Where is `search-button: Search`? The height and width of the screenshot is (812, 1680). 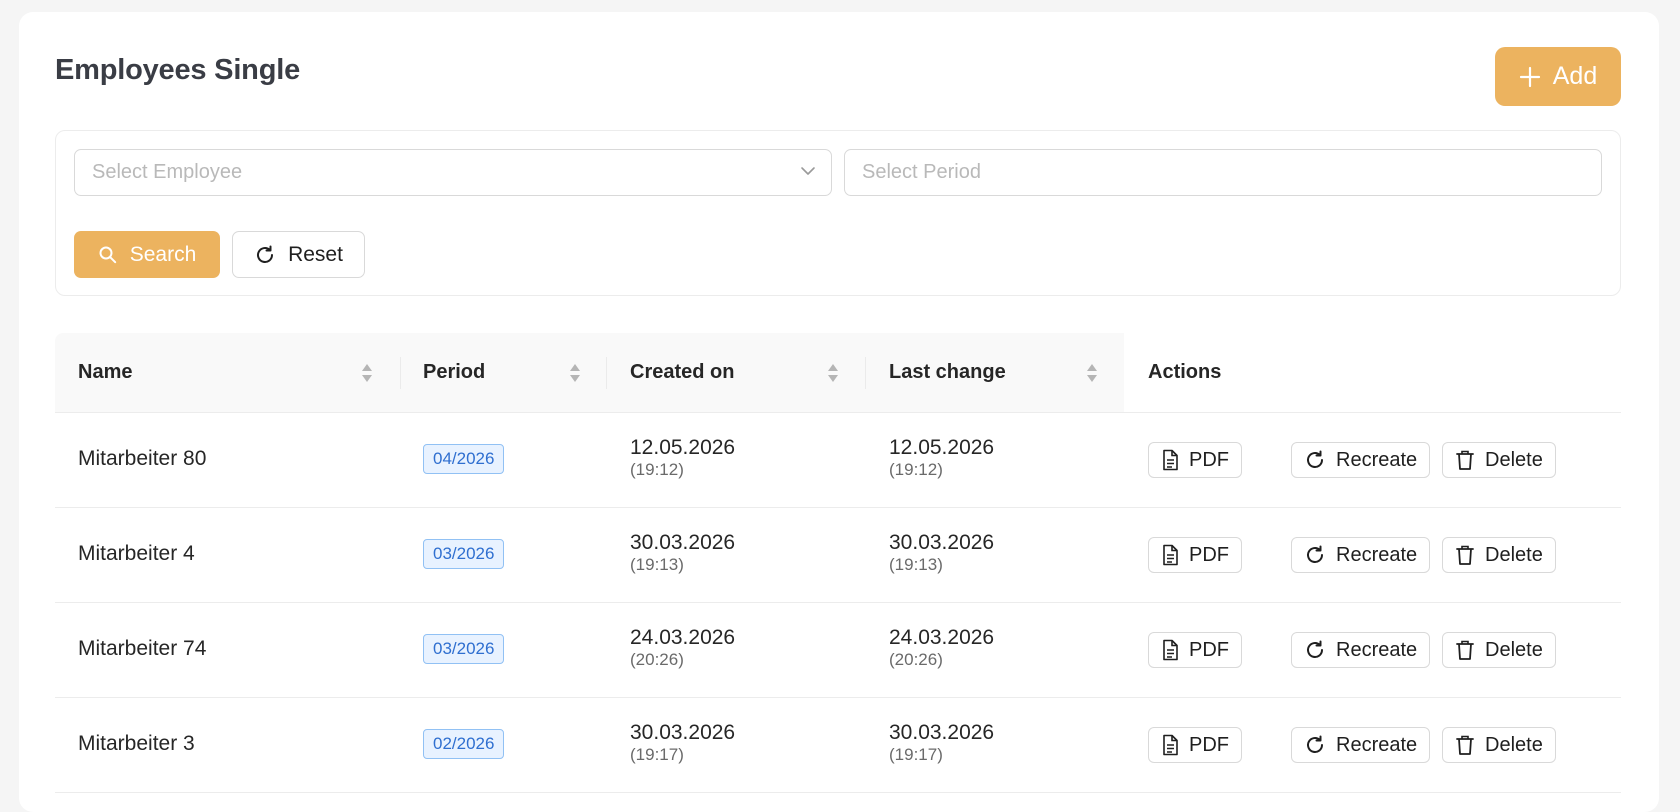 search-button: Search is located at coordinates (147, 254).